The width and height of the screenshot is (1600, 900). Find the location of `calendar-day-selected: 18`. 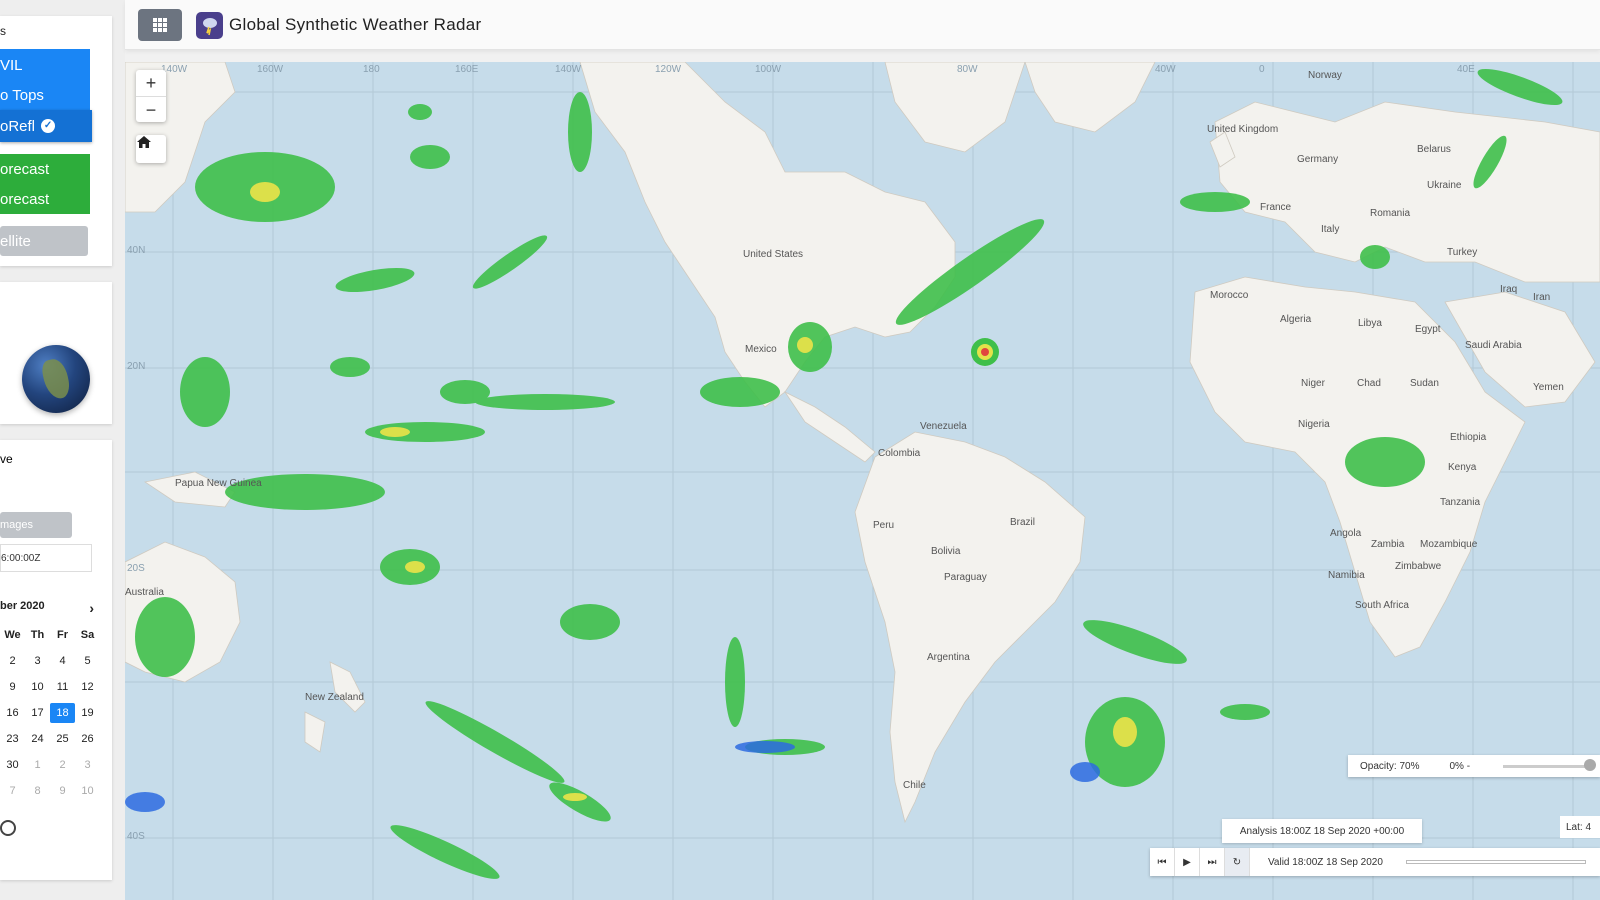

calendar-day-selected: 18 is located at coordinates (62, 713).